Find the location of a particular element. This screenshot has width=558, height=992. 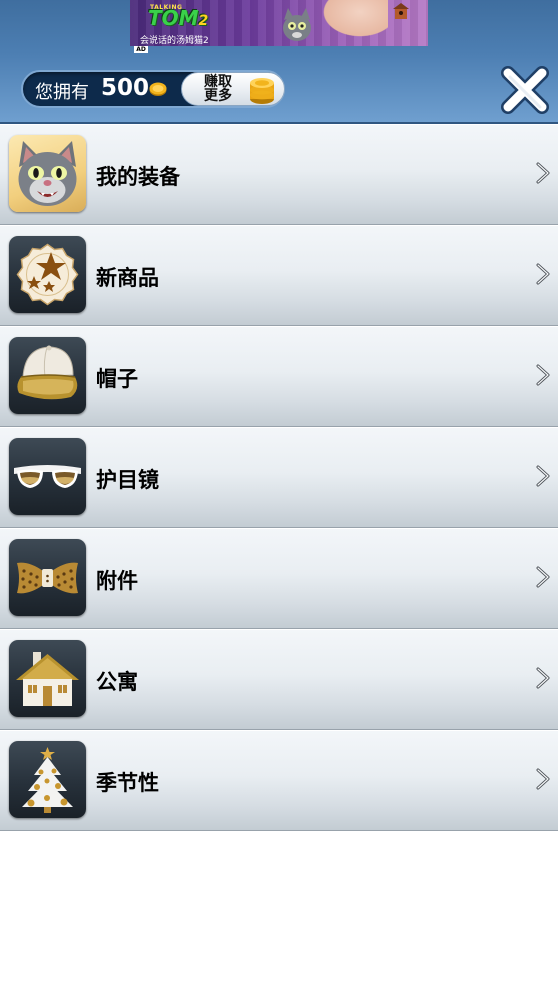

earn-more-line2: 更多 is located at coordinates (218, 96).